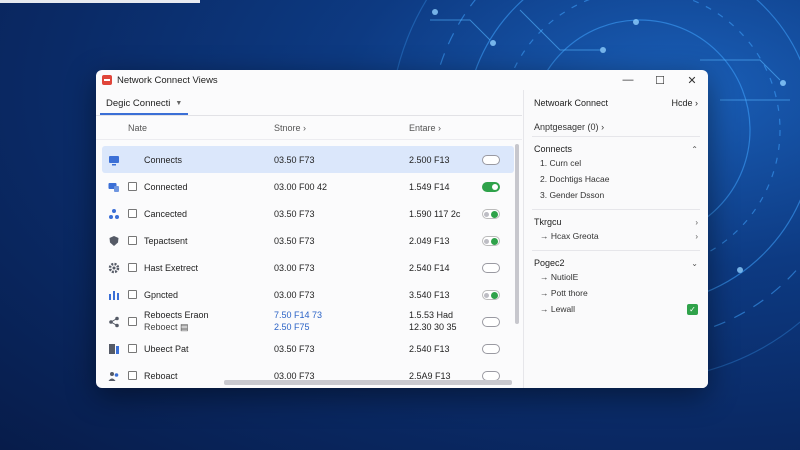 Image resolution: width=800 pixels, height=450 pixels. I want to click on section-item: 1. Curn cel, so click(616, 163).